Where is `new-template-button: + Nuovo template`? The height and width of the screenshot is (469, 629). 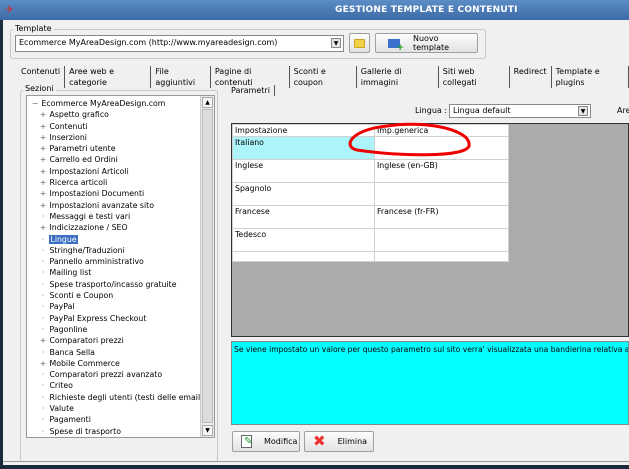 new-template-button: + Nuovo template is located at coordinates (426, 43).